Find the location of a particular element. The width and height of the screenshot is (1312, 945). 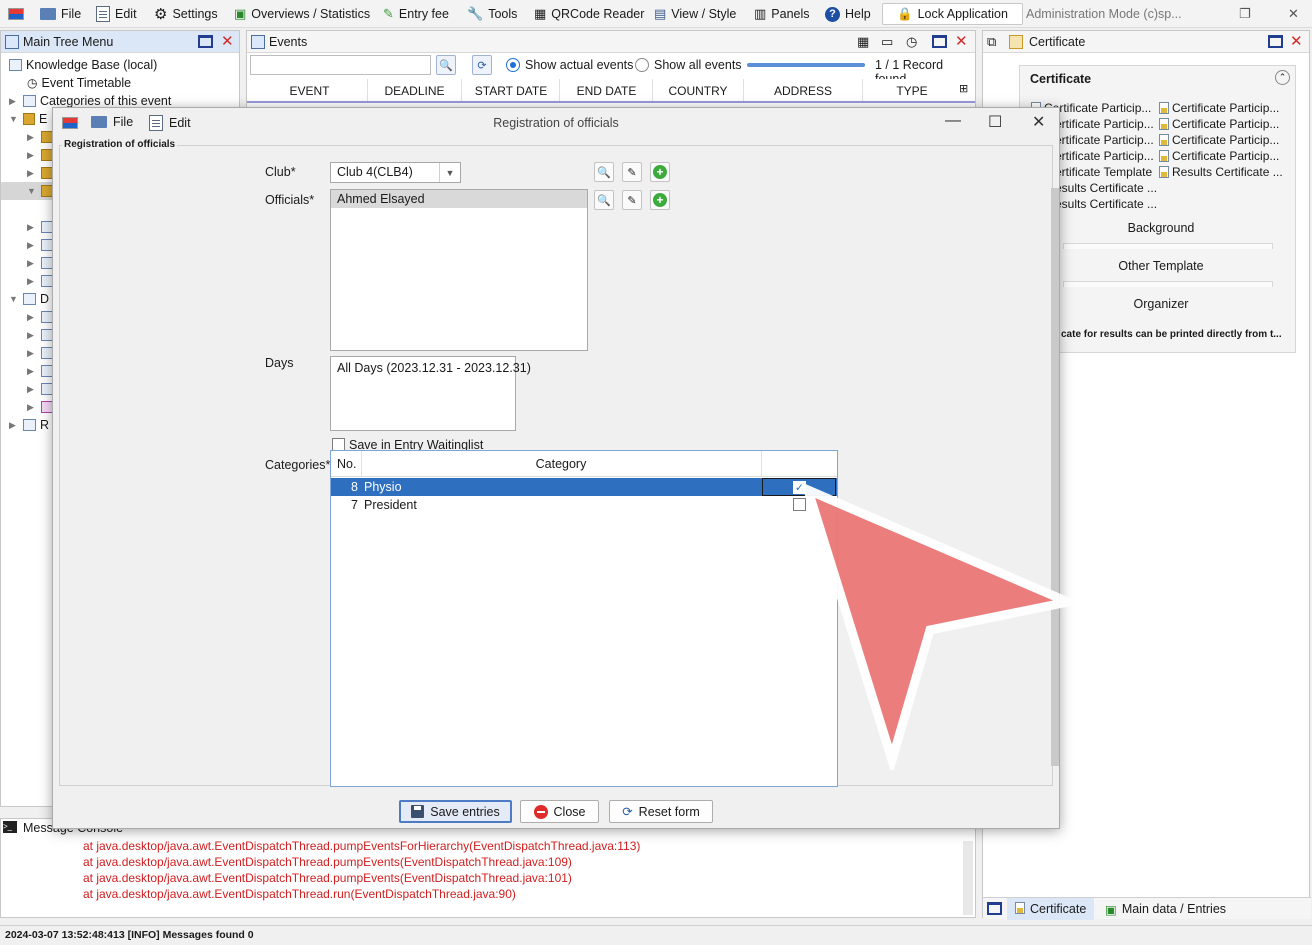

tree-item-d: ▼ D is located at coordinates (29, 299).